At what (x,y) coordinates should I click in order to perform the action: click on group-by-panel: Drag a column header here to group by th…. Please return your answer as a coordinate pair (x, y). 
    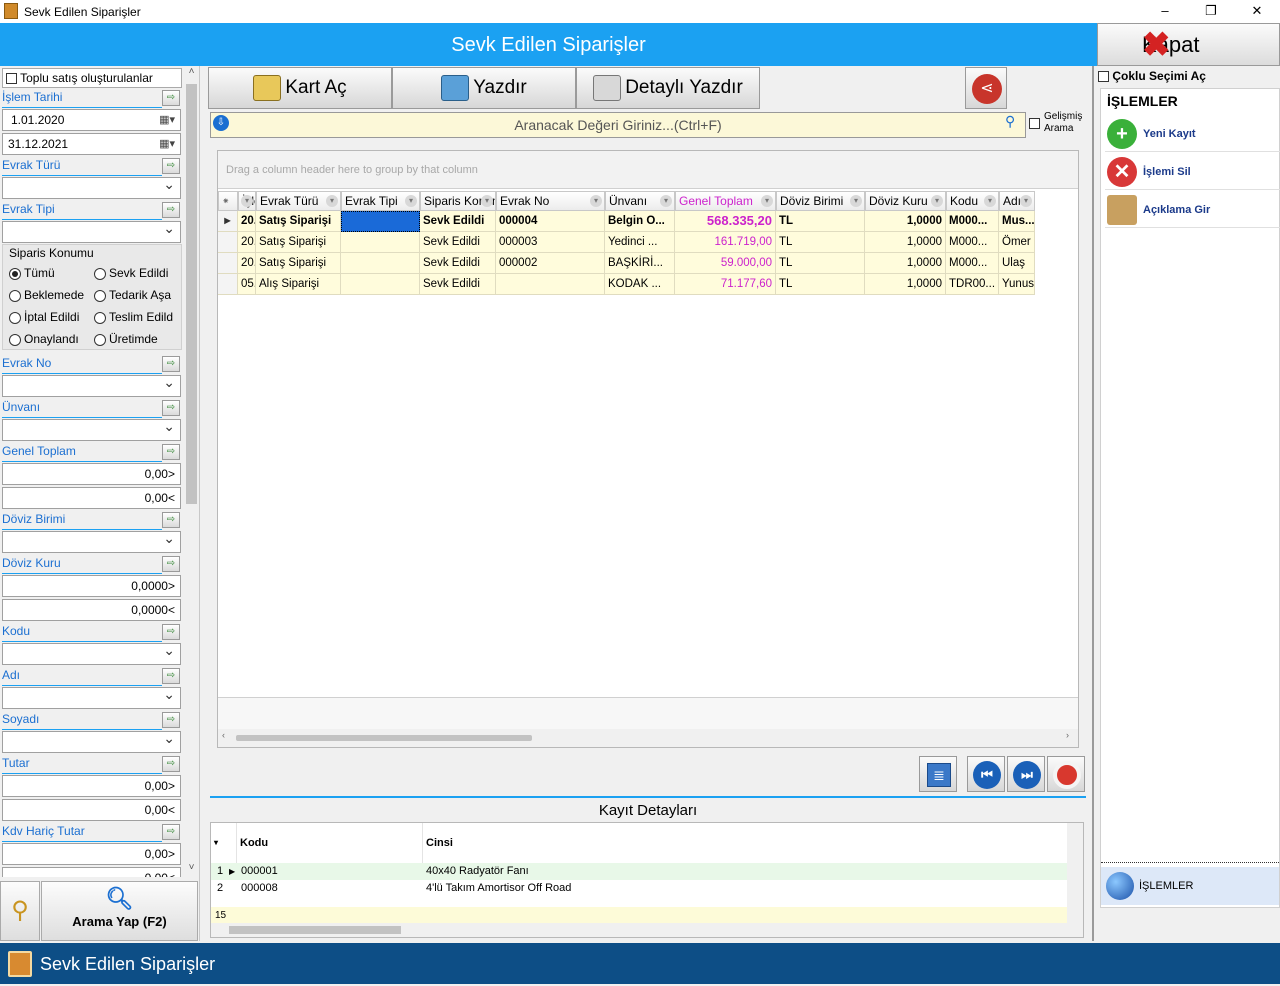
    Looking at the image, I should click on (648, 170).